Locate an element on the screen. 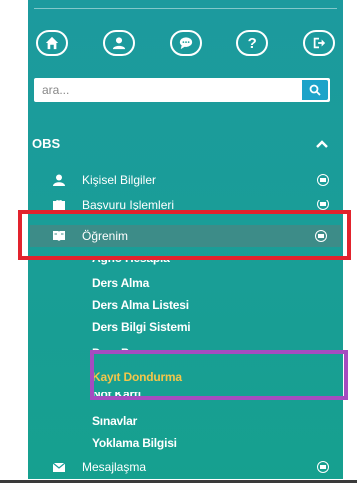  menu-item-label: Kişisel Bilgiler is located at coordinates (119, 180).